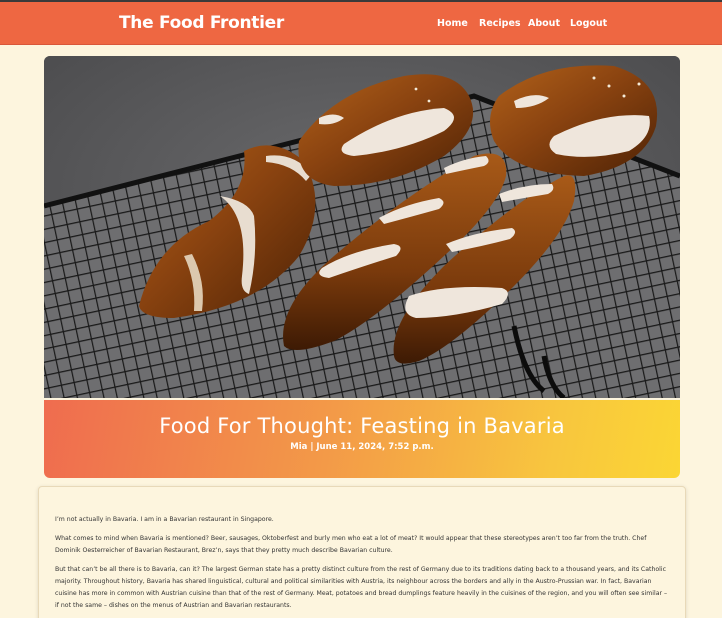 Image resolution: width=722 pixels, height=618 pixels. What do you see at coordinates (452, 23) in the screenshot?
I see `nav-home-link: Home` at bounding box center [452, 23].